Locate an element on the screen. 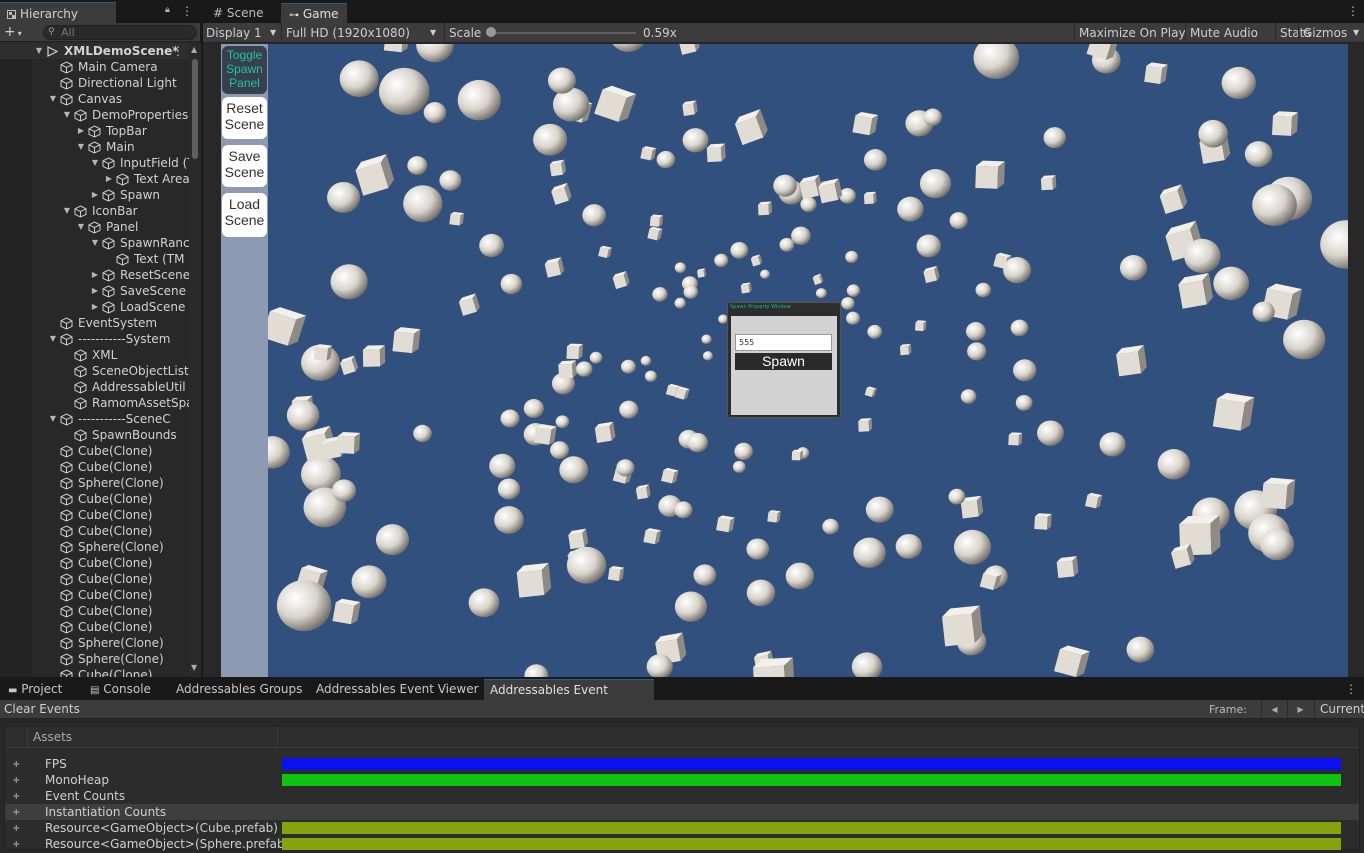  tab-game: ⊶ Game is located at coordinates (314, 13).